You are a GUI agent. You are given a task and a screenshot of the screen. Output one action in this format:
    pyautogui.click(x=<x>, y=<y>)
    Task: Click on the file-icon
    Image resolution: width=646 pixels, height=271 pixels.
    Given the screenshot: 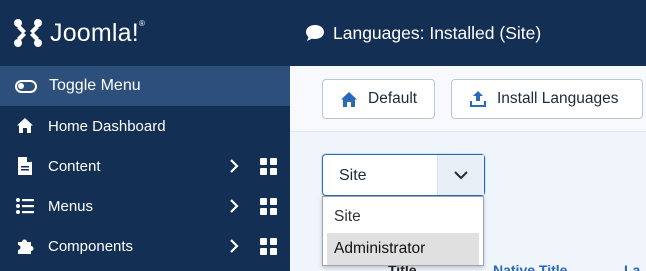 What is the action you would take?
    pyautogui.click(x=25, y=166)
    